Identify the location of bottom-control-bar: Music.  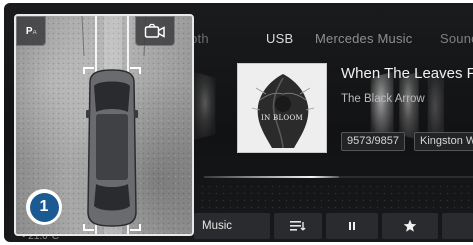
(333, 226).